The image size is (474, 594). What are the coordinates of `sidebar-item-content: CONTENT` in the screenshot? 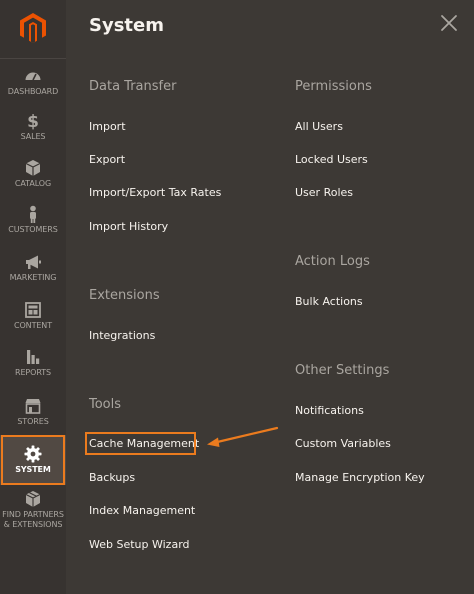 It's located at (33, 316).